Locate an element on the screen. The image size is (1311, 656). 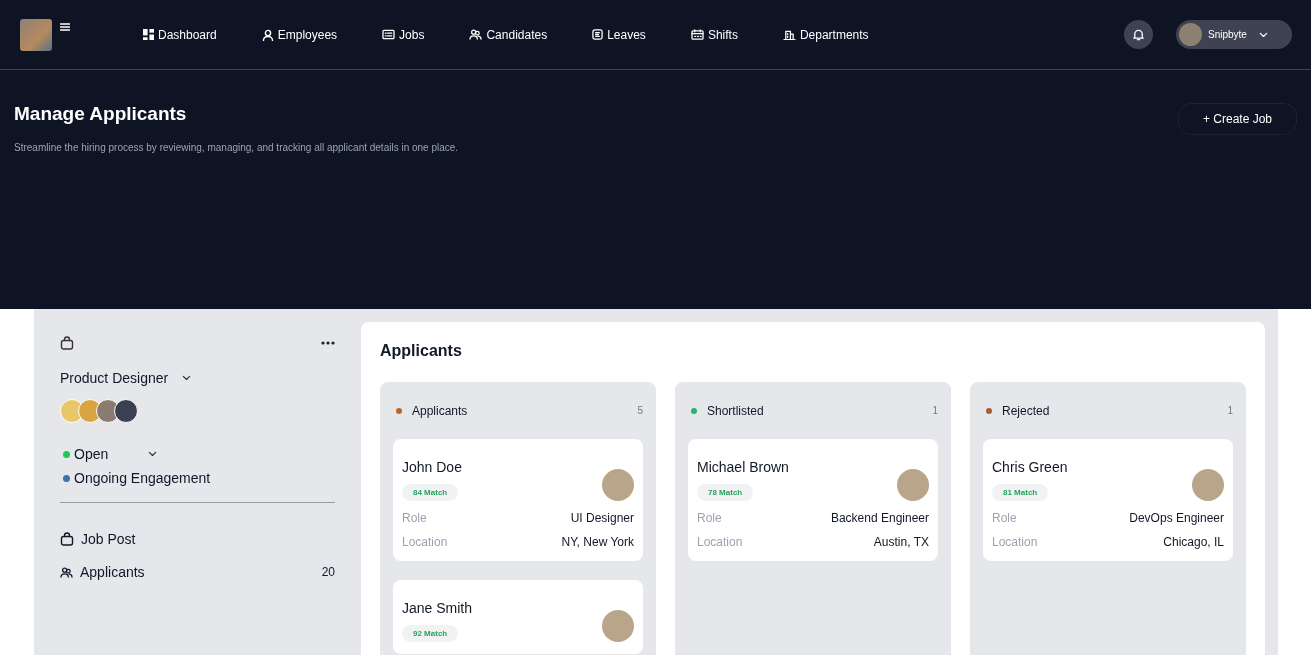
applicant-name: Jane Smith is located at coordinates (437, 608).